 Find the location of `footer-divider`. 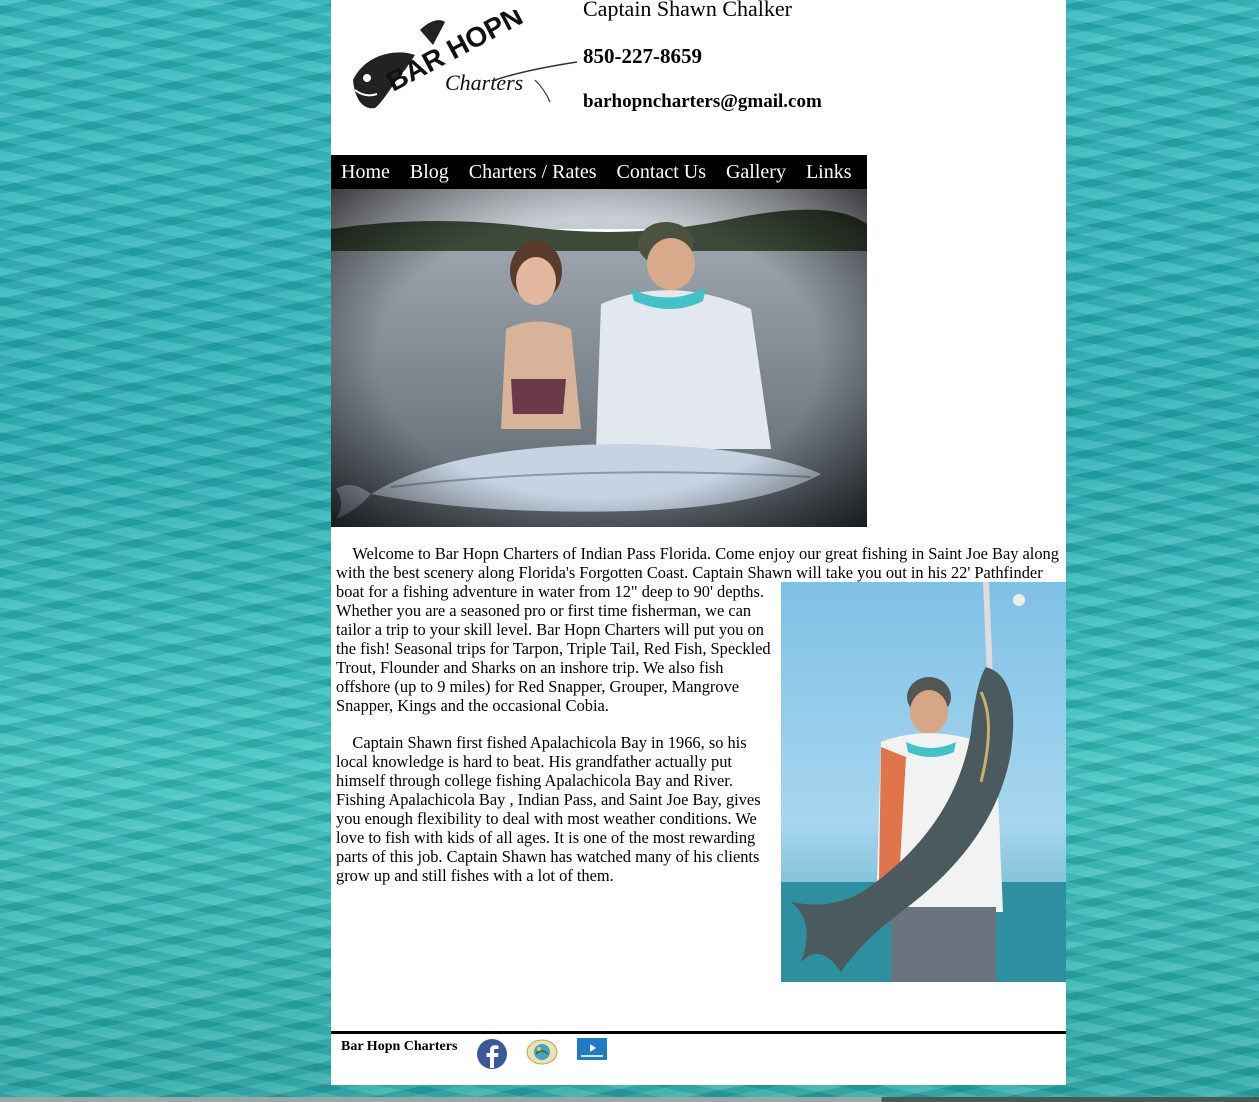

footer-divider is located at coordinates (698, 1032).